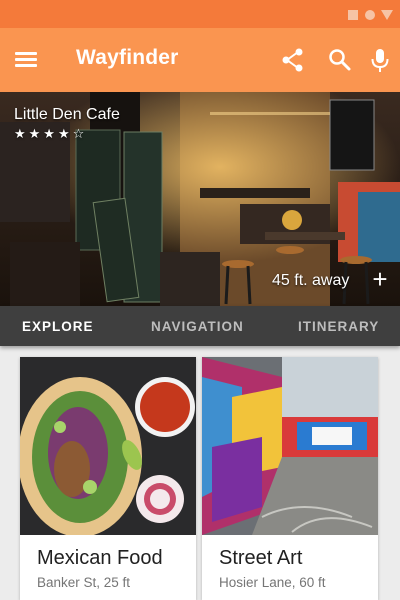 Image resolution: width=400 pixels, height=600 pixels. Describe the element at coordinates (58, 326) in the screenshot. I see `tab-explore: EXPLORE` at that location.